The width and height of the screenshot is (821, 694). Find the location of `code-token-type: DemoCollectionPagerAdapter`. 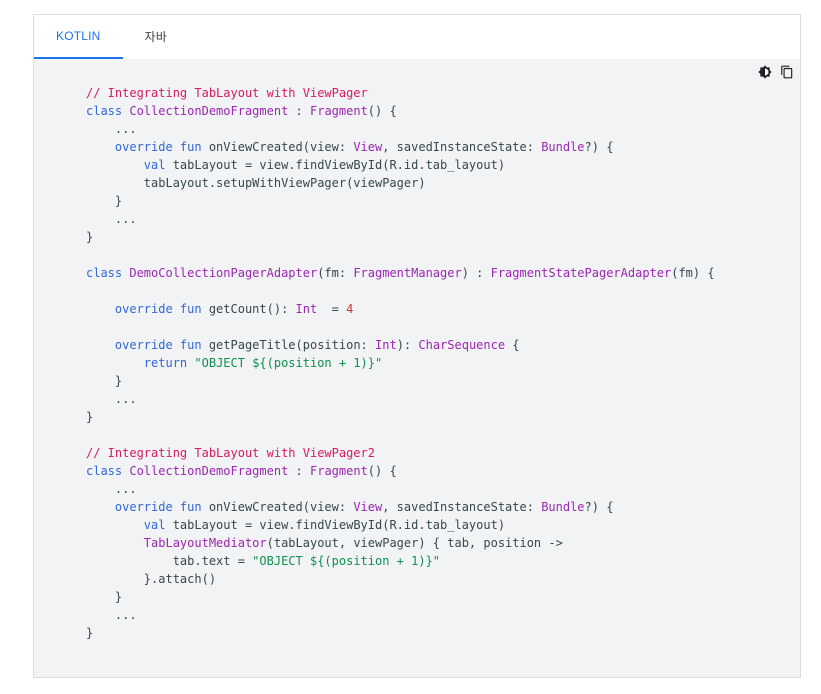

code-token-type: DemoCollectionPagerAdapter is located at coordinates (223, 273).